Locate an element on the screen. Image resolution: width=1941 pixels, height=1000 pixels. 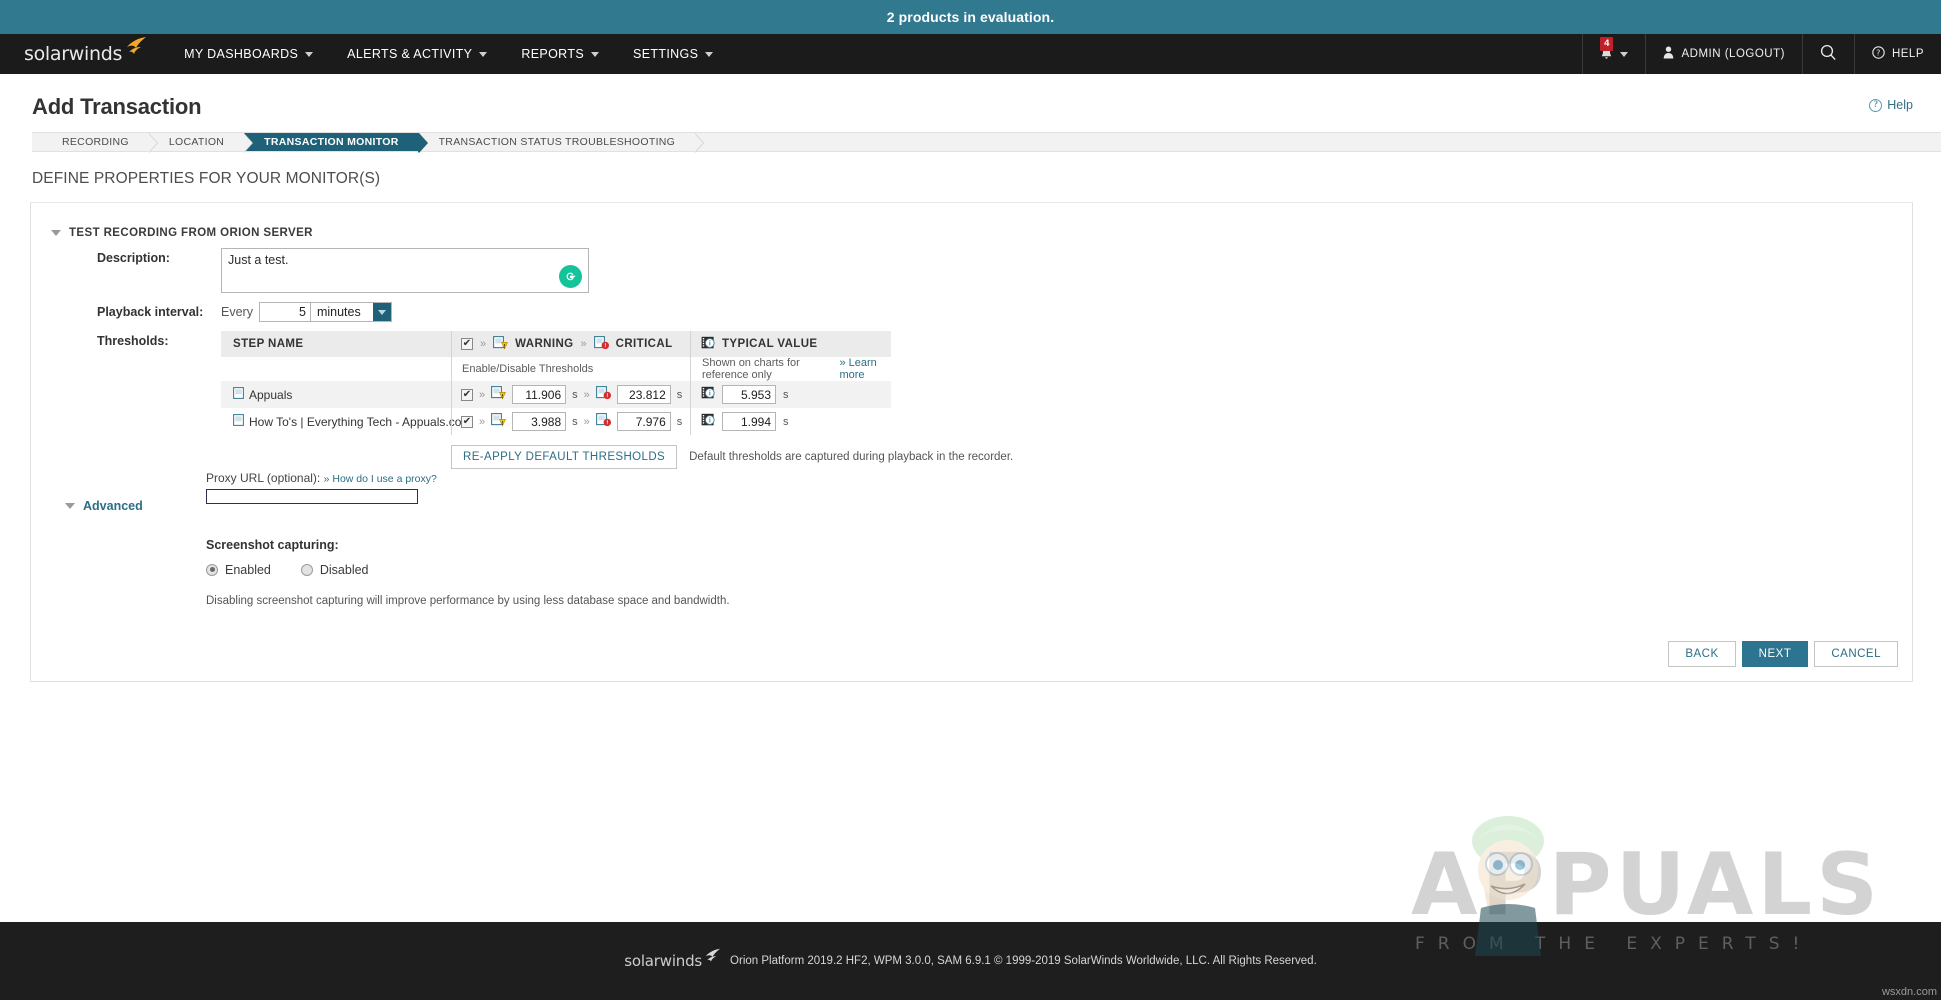
nav-item-reports: REPORTS is located at coordinates (560, 54).